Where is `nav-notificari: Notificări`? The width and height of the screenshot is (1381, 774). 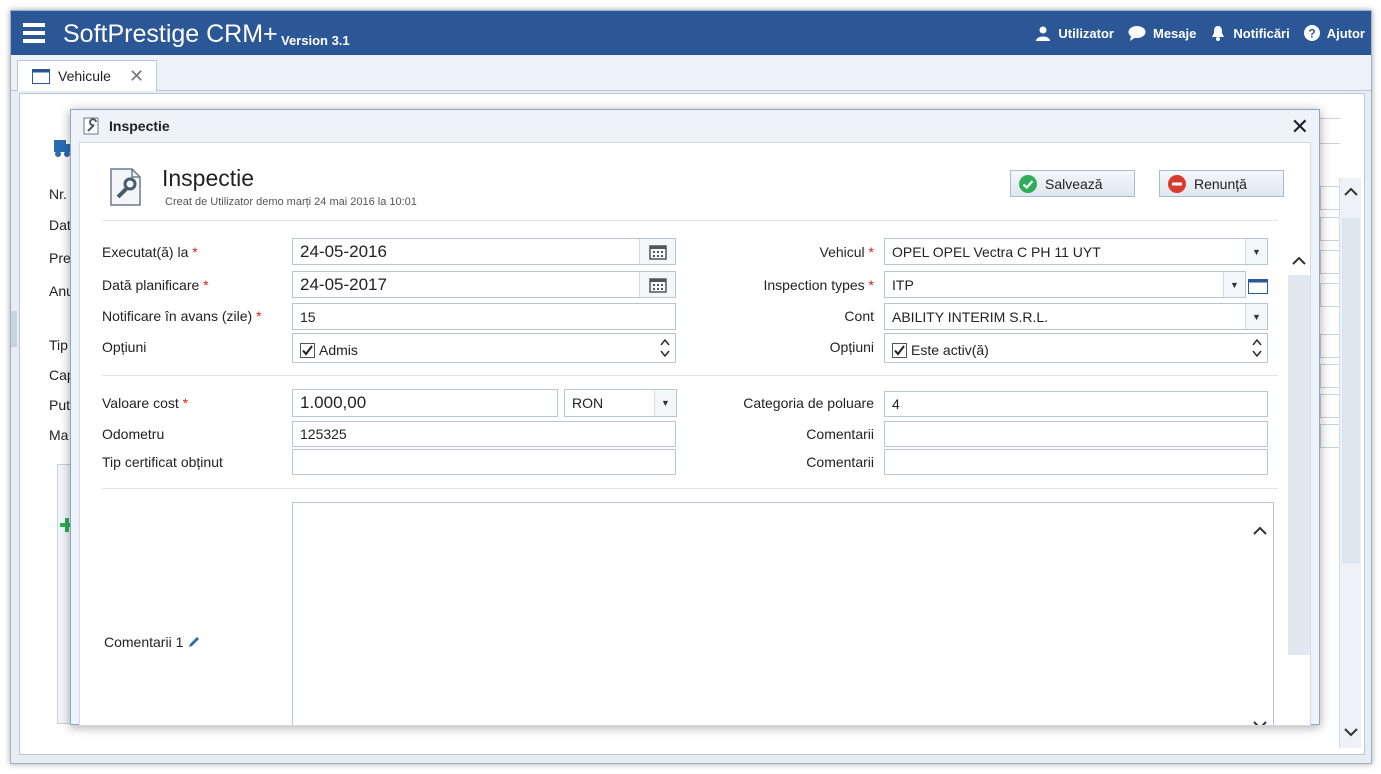 nav-notificari: Notificări is located at coordinates (1250, 33).